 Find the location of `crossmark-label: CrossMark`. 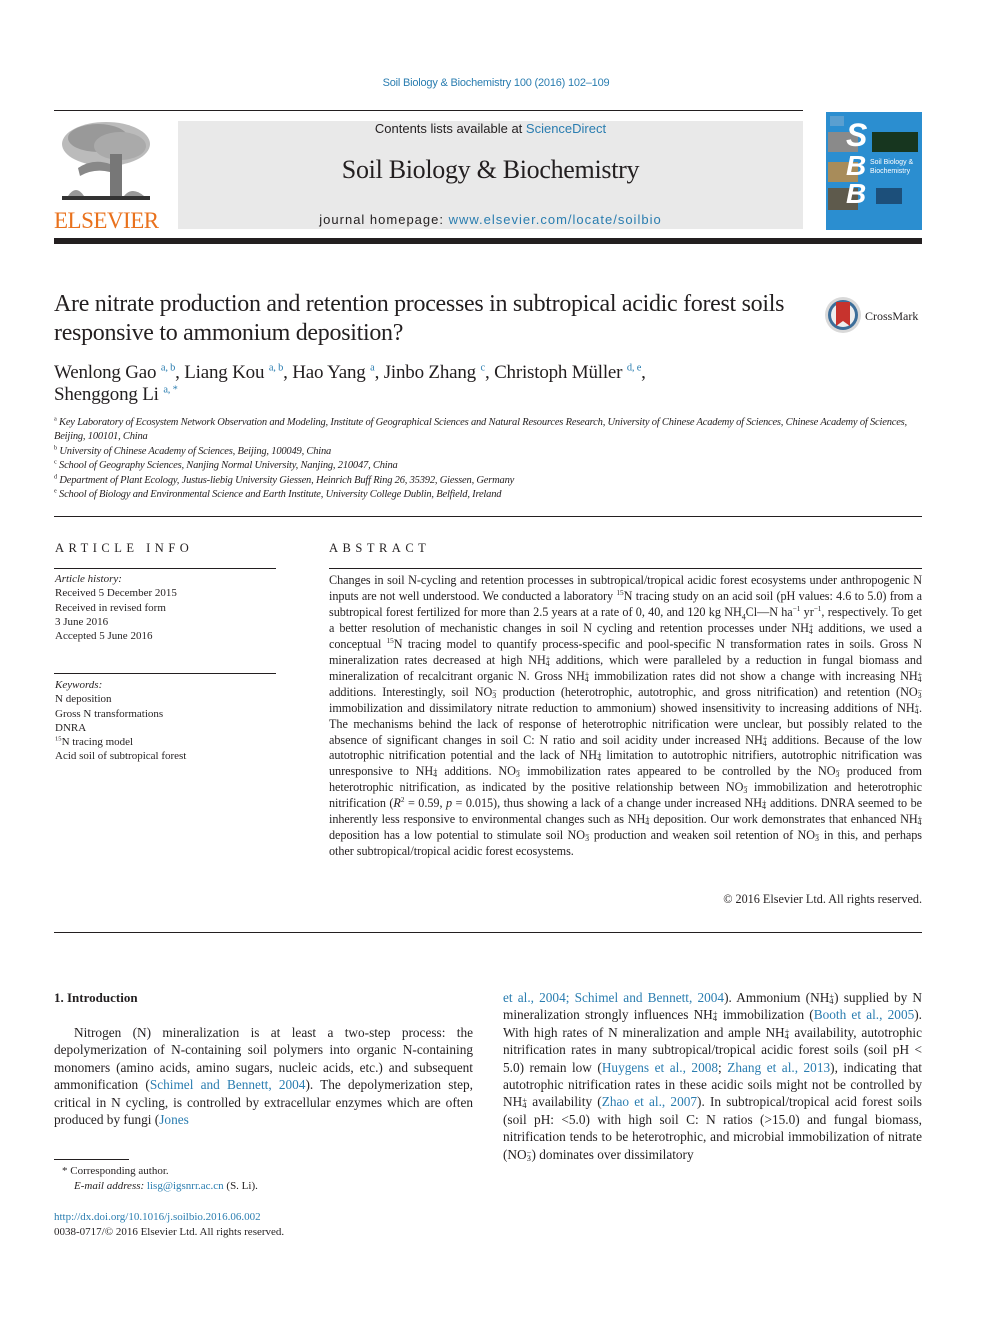

crossmark-label: CrossMark is located at coordinates (892, 316).